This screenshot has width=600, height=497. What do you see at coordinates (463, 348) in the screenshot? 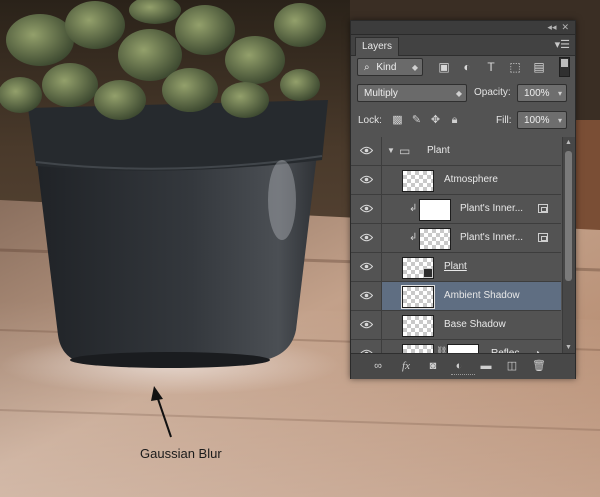
I see `layer-mask-thumbnail` at bounding box center [463, 348].